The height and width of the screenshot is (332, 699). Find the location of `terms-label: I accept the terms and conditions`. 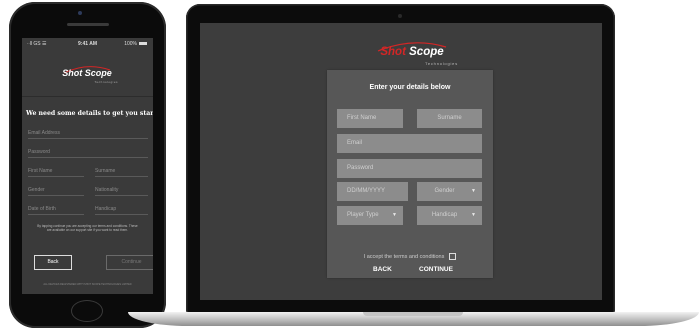

terms-label: I accept the terms and conditions is located at coordinates (404, 256).